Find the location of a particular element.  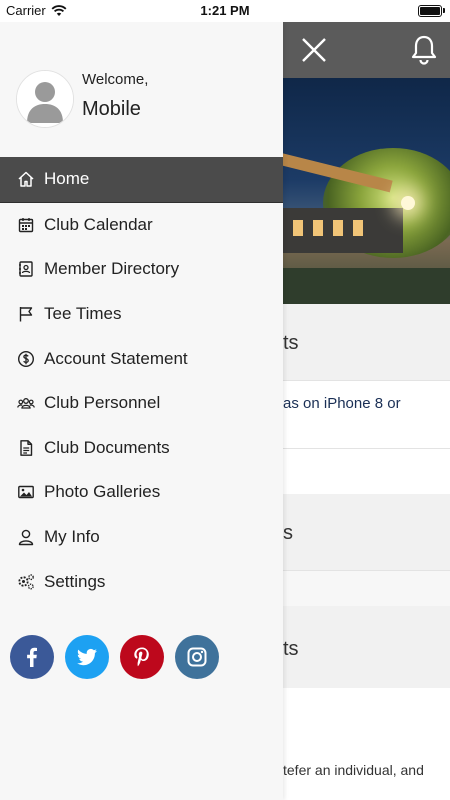

bg-body-text: tefer an individual, and is located at coordinates (366, 744).